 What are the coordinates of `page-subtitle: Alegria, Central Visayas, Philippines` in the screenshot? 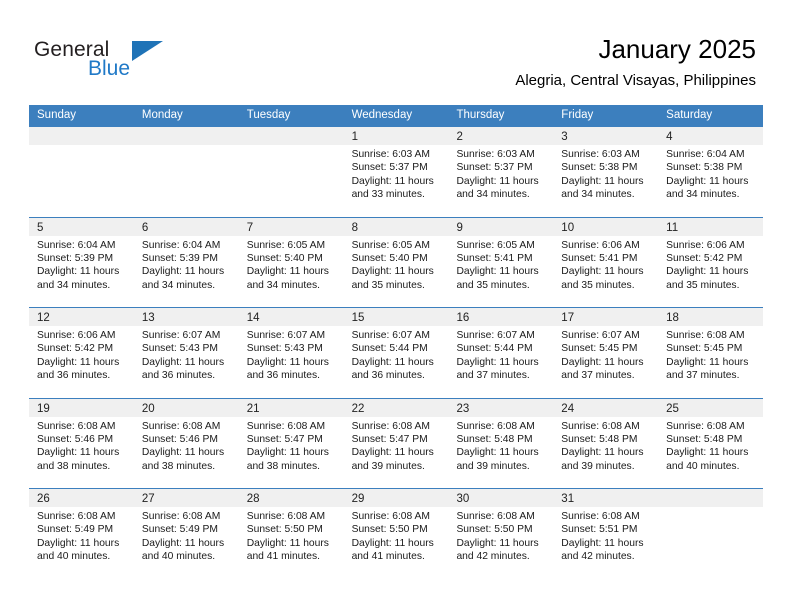 It's located at (635, 80).